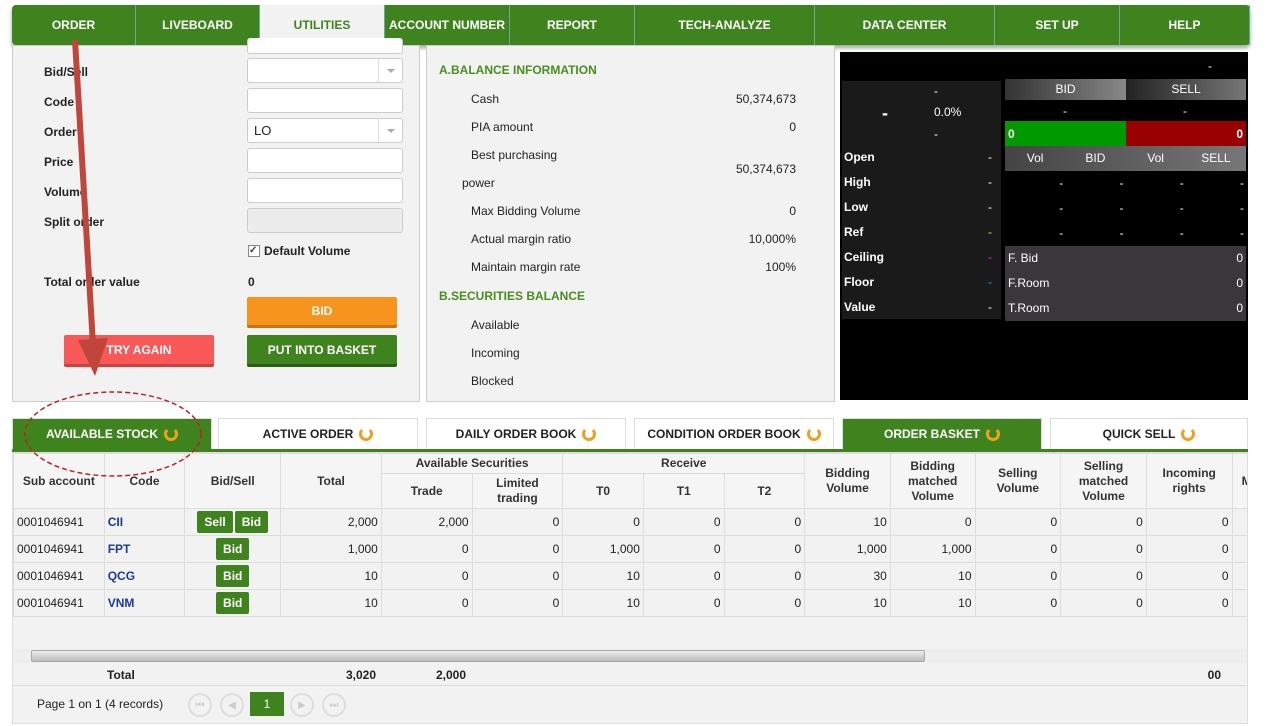 The height and width of the screenshot is (726, 1265). What do you see at coordinates (780, 267) in the screenshot?
I see `maintain-margin-rate-value: 100%` at bounding box center [780, 267].